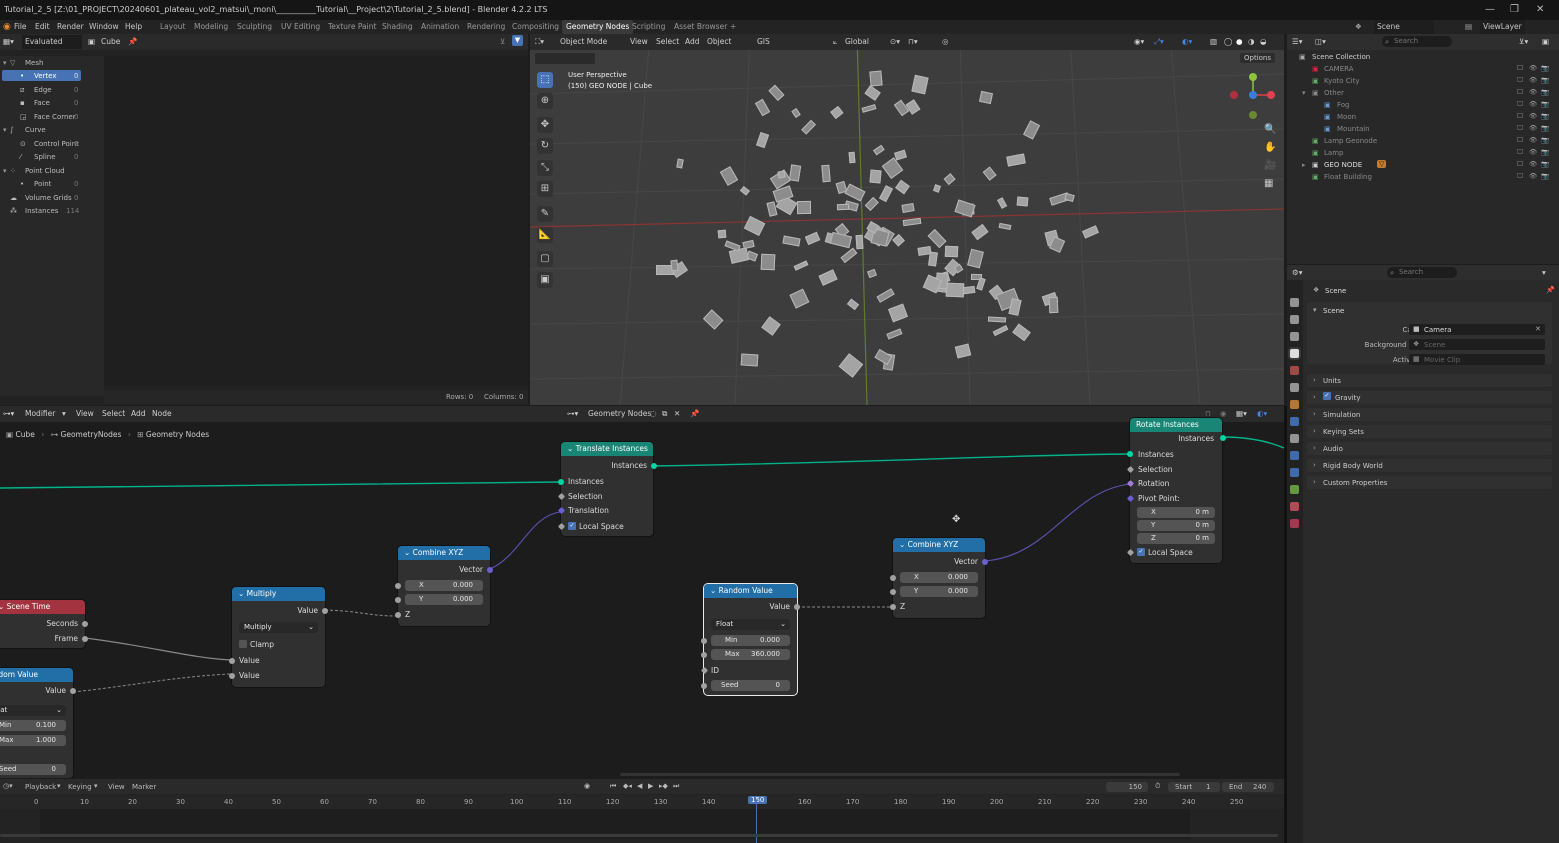 This screenshot has width=1559, height=843. I want to click on outliner-search-input: Search, so click(1417, 41).